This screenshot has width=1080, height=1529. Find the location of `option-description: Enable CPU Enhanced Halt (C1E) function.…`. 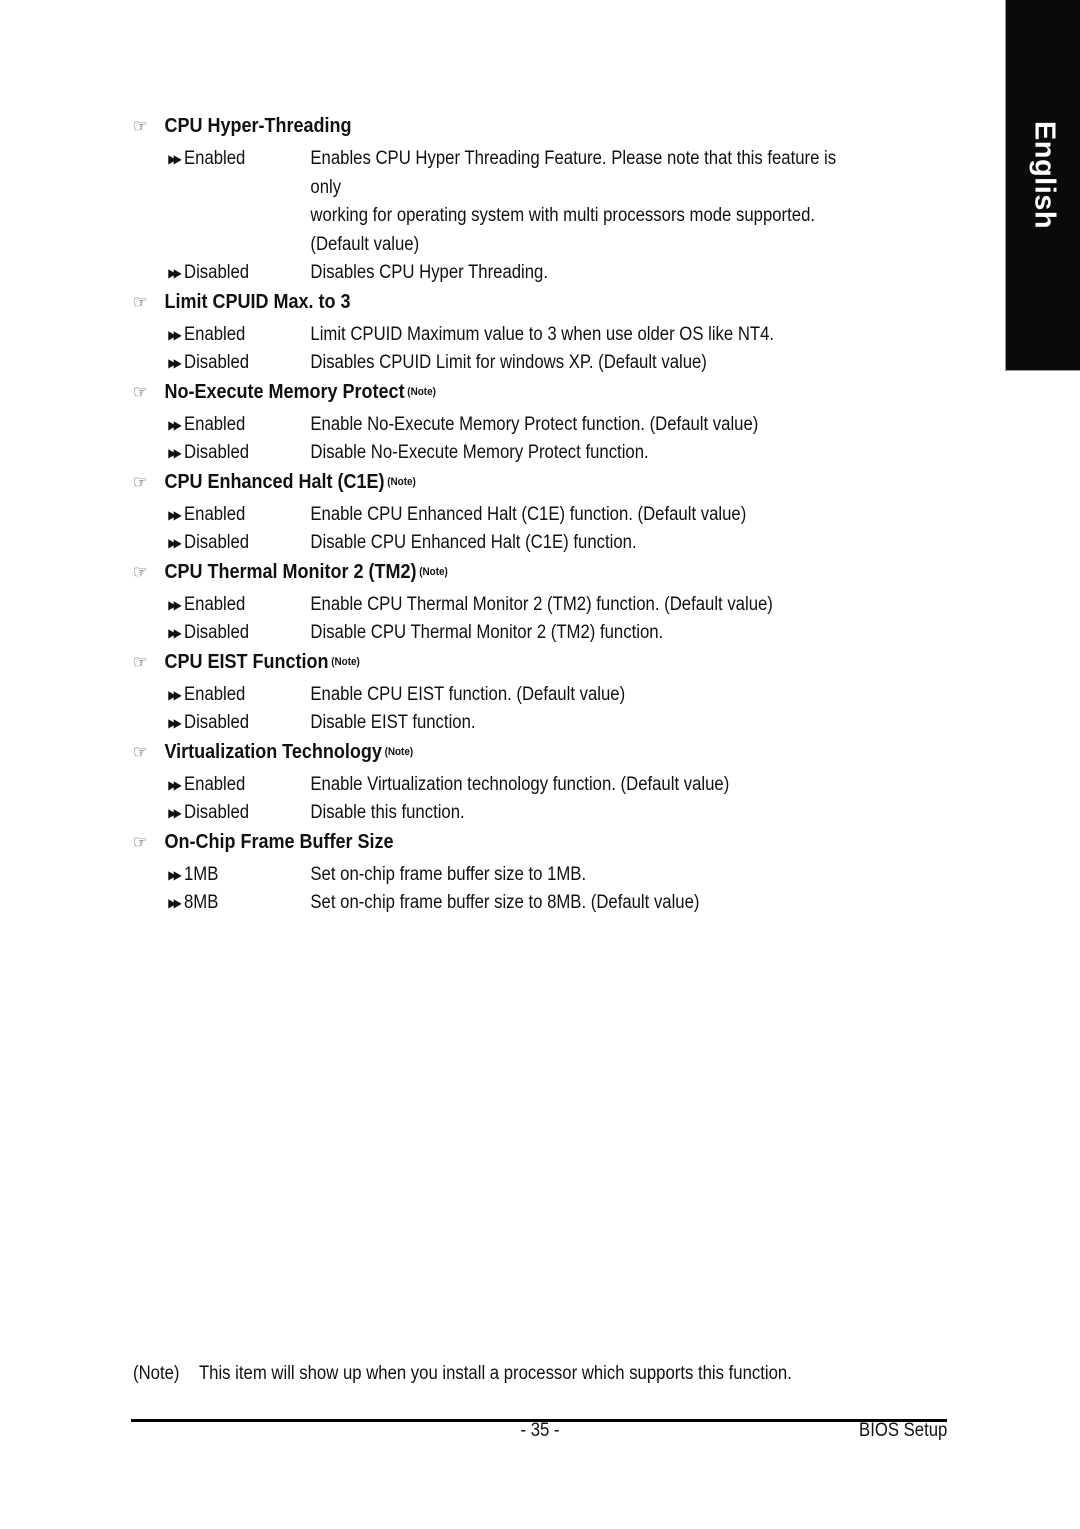

option-description: Enable CPU Enhanced Halt (C1E) function.… is located at coordinates (528, 514).